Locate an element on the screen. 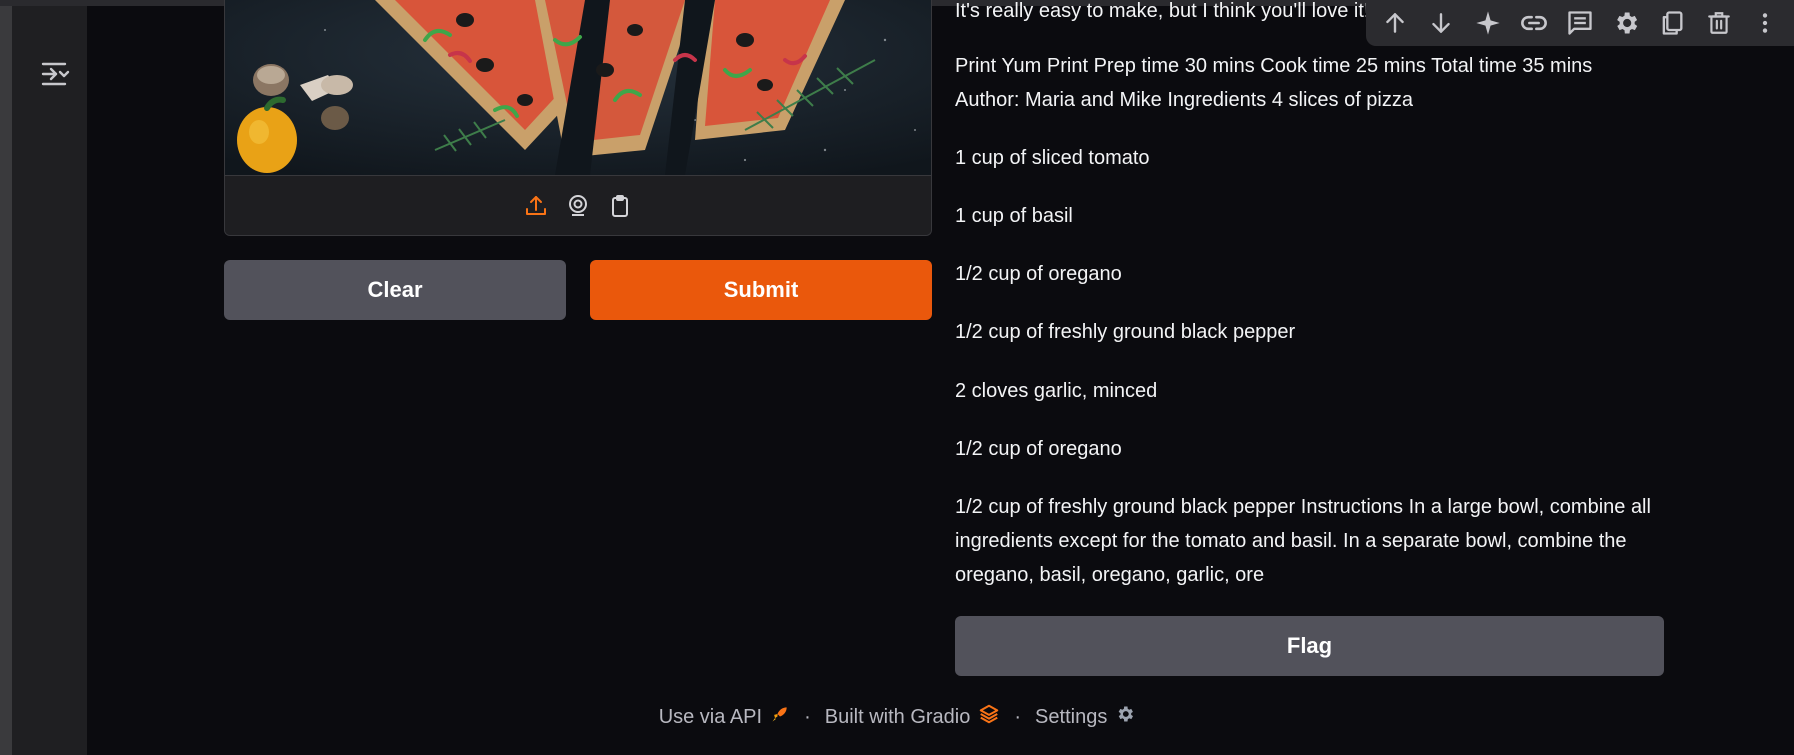 The width and height of the screenshot is (1794, 755). image-source-toolbar is located at coordinates (578, 205).